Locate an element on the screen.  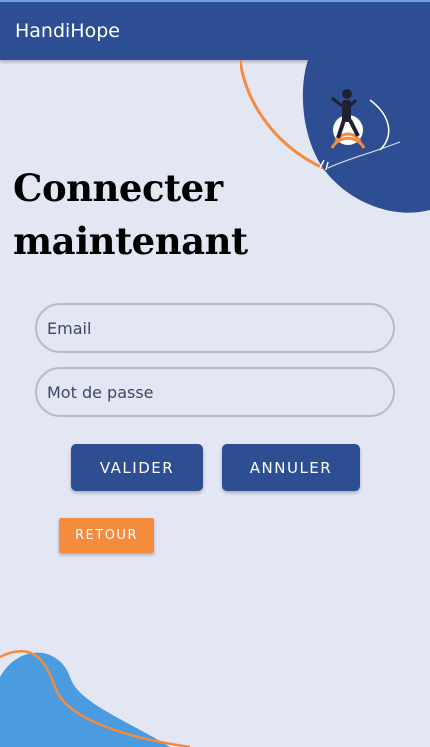
back-button: RETOUR is located at coordinates (106, 535).